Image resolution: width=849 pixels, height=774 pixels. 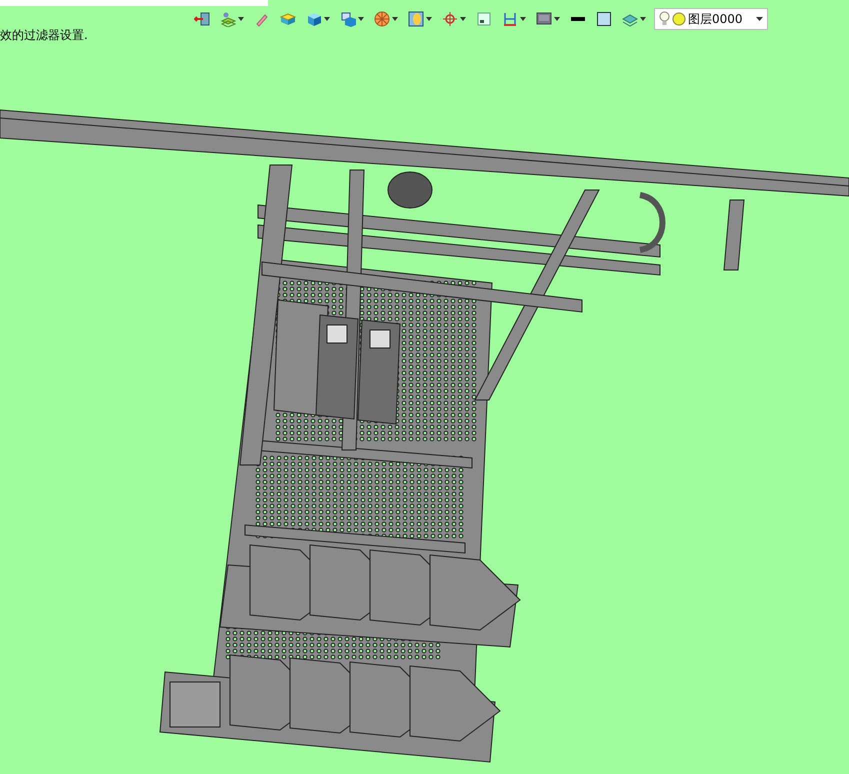 What do you see at coordinates (664, 19) in the screenshot?
I see `lightbulb-icon` at bounding box center [664, 19].